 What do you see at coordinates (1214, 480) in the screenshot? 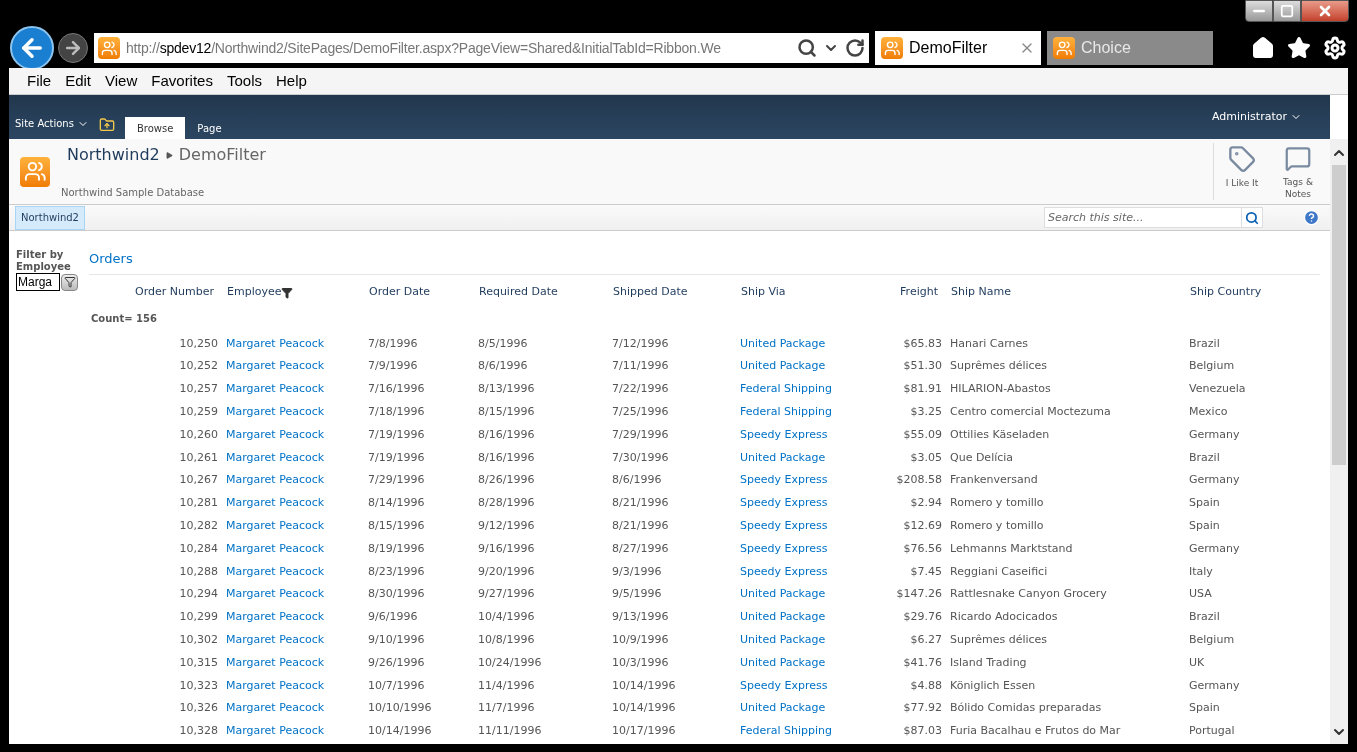
I see `table-cell: Germany` at bounding box center [1214, 480].